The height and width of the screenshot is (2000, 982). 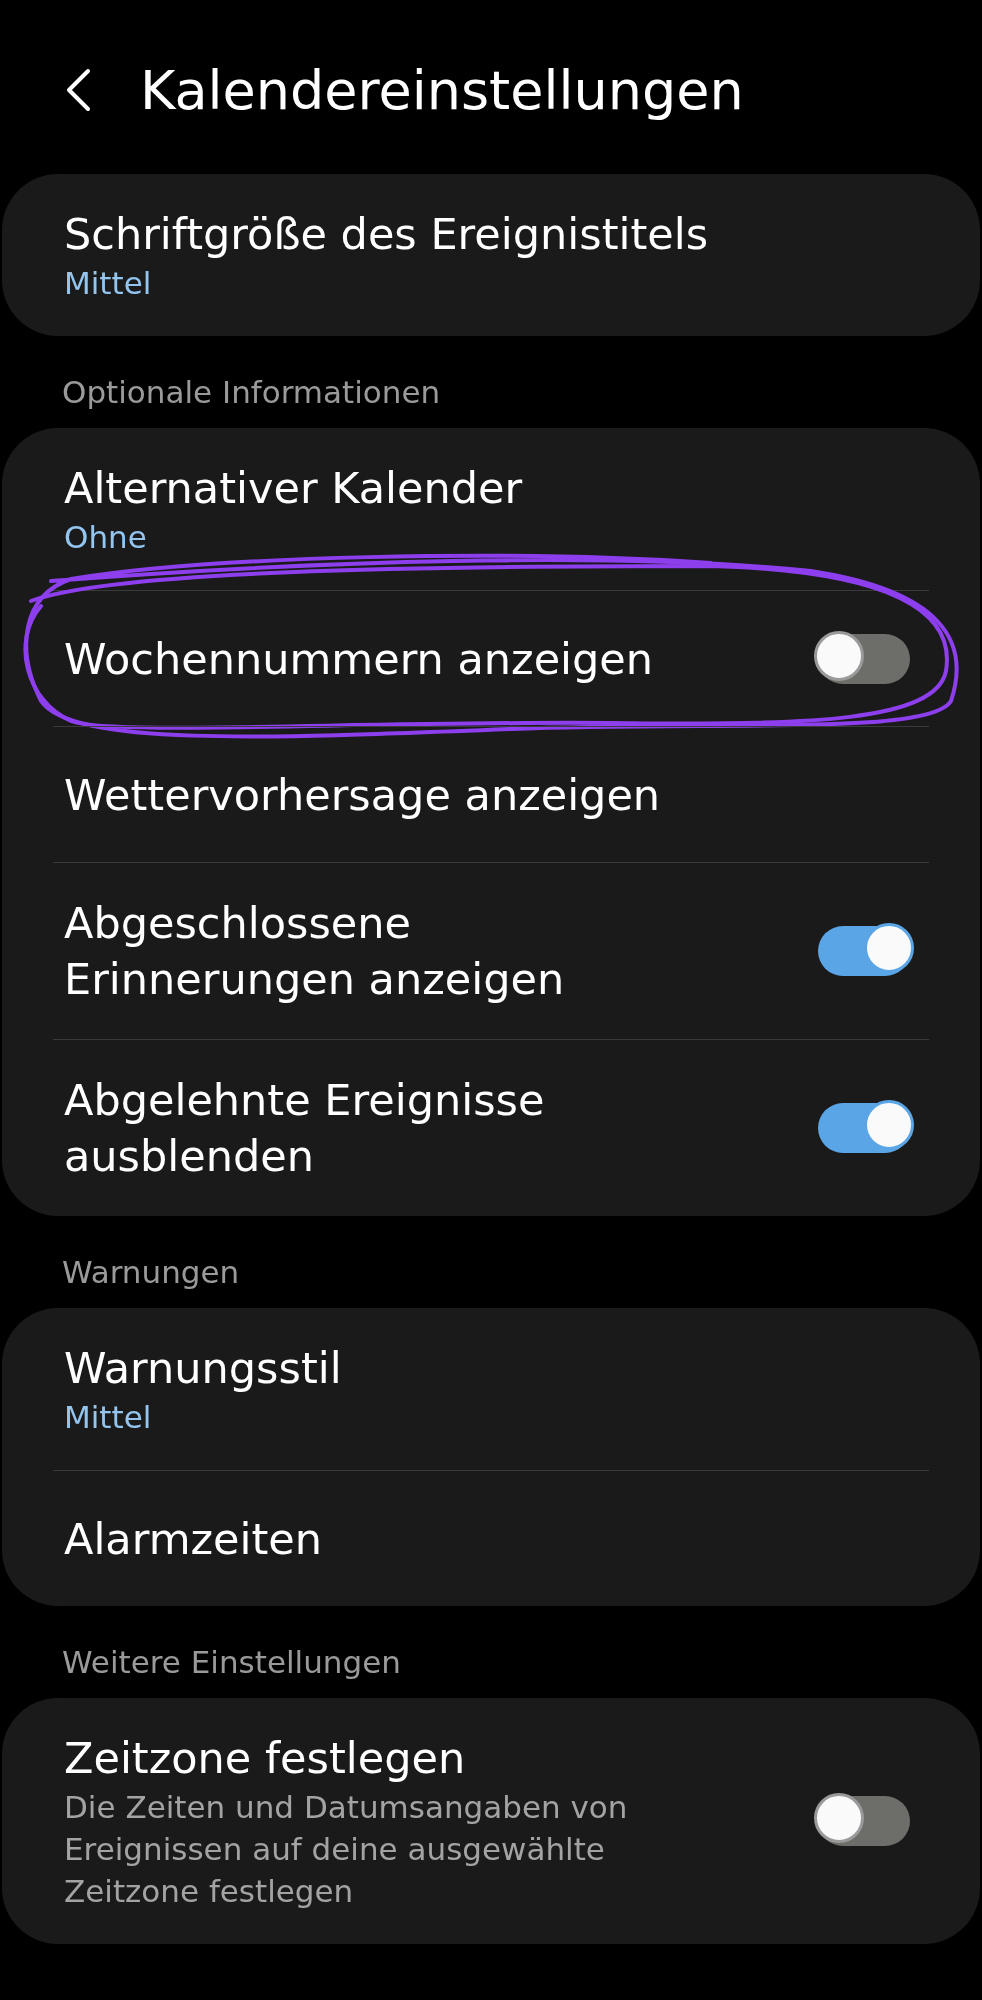 I want to click on setting-title: Schriftgröße des Ereignistitels, so click(x=487, y=234).